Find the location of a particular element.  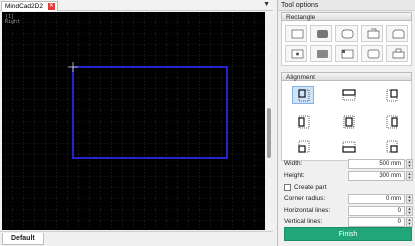

vertical-lines-stepper: ▲ ▼ is located at coordinates (409, 222).